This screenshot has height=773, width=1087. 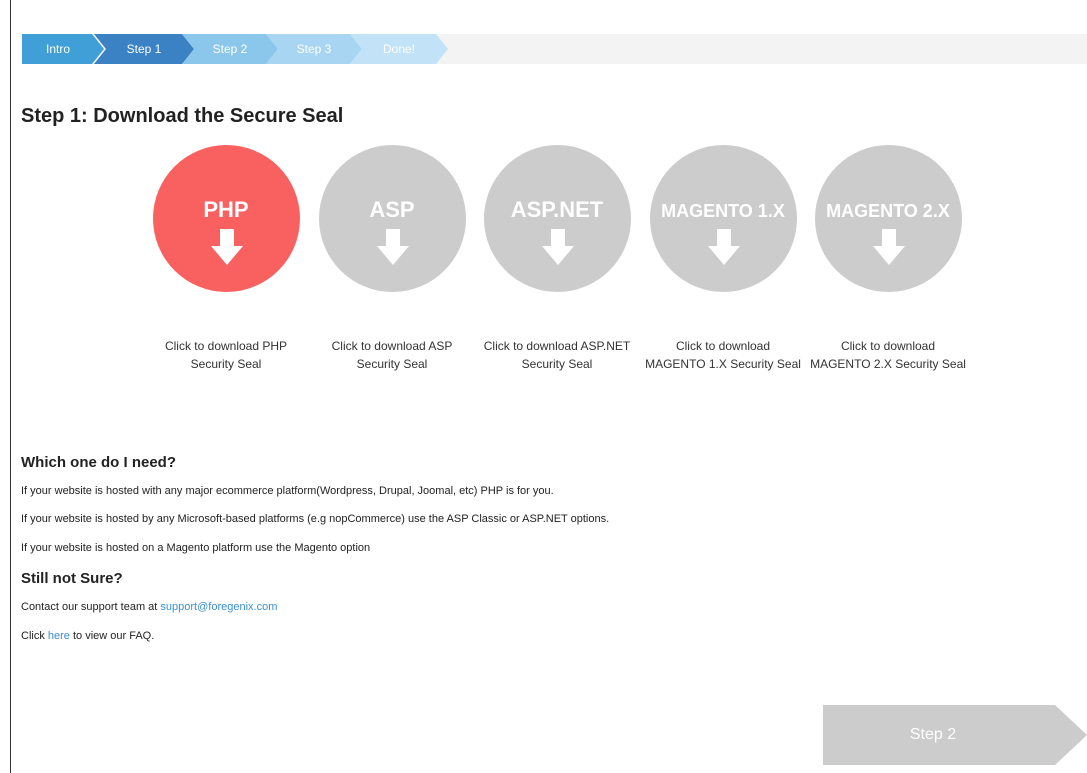 I want to click on option-label: MAGENTO 2.X, so click(x=888, y=211).